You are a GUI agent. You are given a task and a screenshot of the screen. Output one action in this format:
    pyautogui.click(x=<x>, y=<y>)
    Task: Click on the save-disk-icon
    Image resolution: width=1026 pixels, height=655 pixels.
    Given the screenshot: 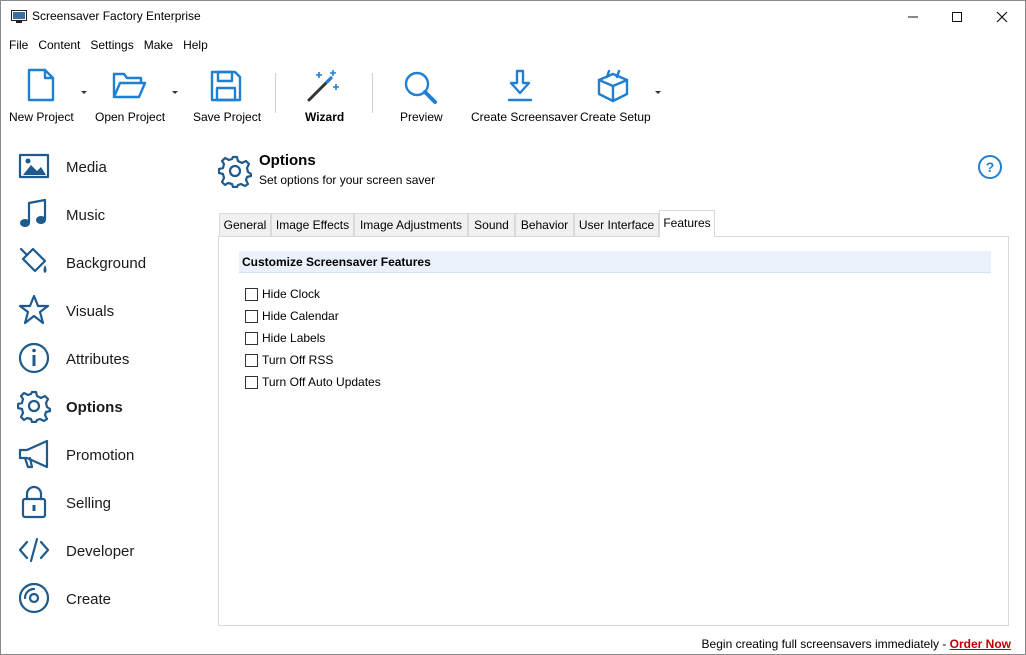 What is the action you would take?
    pyautogui.click(x=226, y=86)
    